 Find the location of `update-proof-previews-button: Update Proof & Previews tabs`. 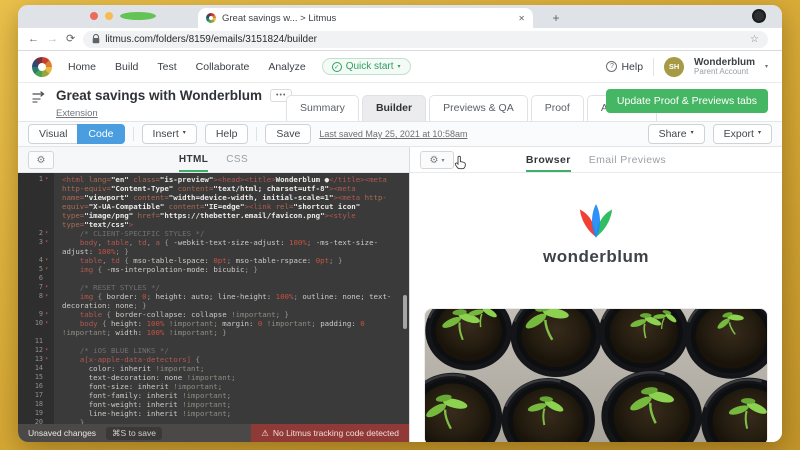

update-proof-previews-button: Update Proof & Previews tabs is located at coordinates (686, 101).